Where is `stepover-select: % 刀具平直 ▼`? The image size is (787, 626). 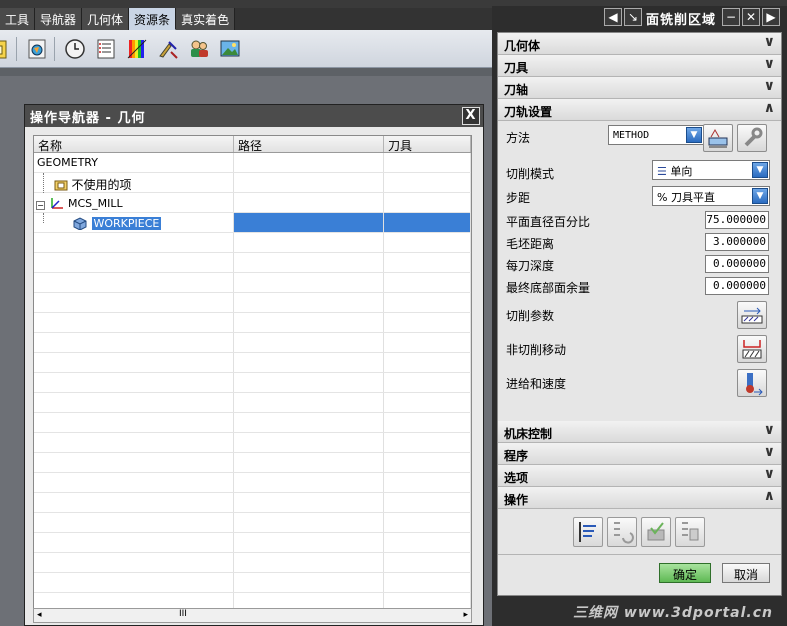 stepover-select: % 刀具平直 ▼ is located at coordinates (711, 196).